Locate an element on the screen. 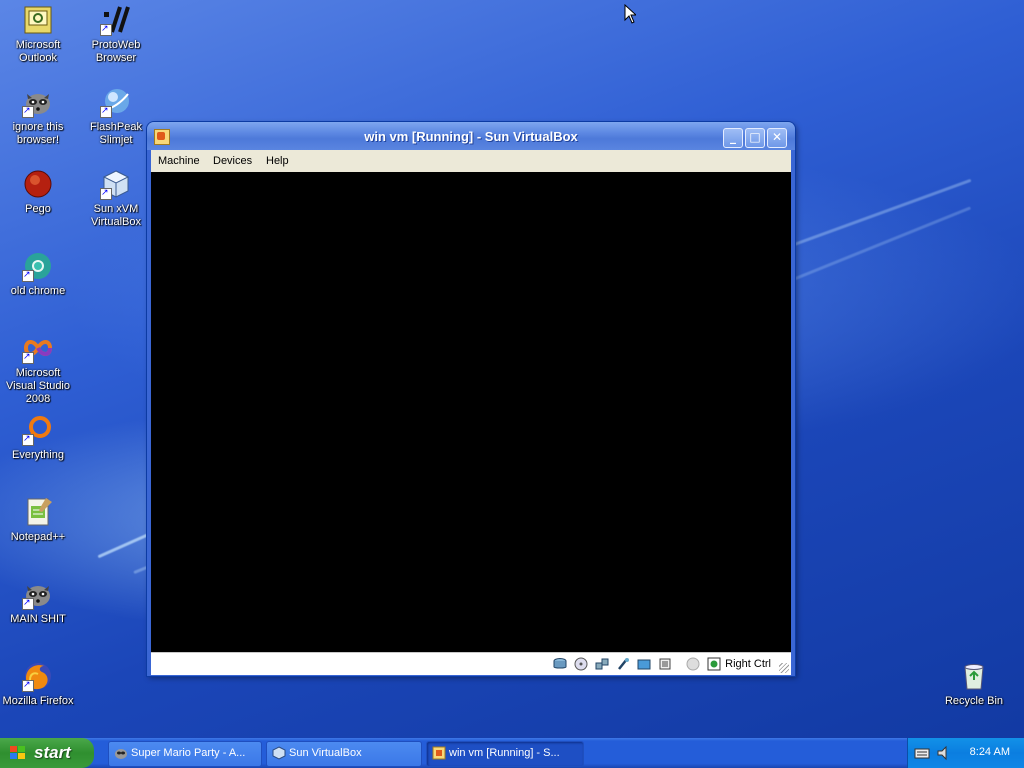  icon-label: Microsoft Visual Studio 2008 is located at coordinates (37, 386).